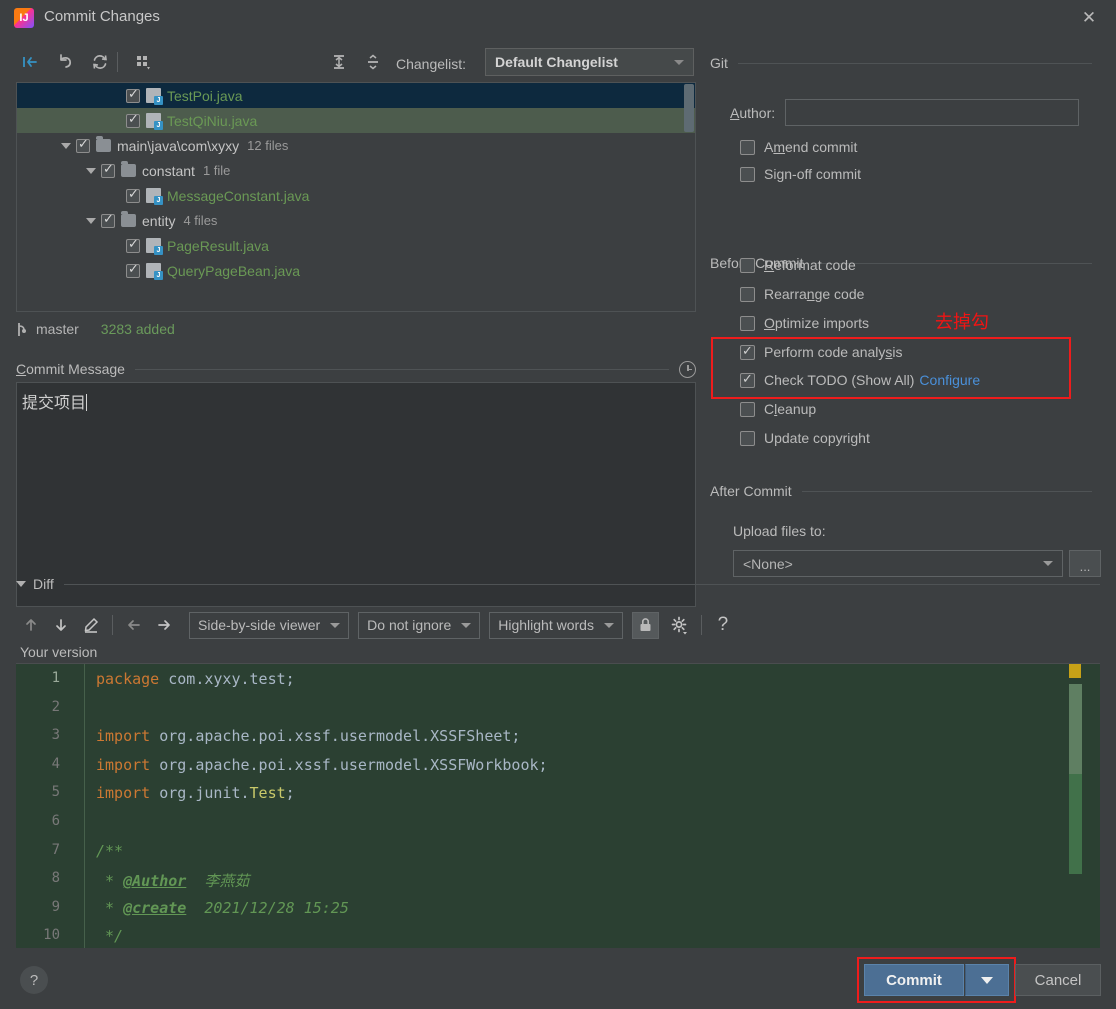 The image size is (1116, 1009). Describe the element at coordinates (779, 531) in the screenshot. I see `upload-files-label: Upload files to:` at that location.